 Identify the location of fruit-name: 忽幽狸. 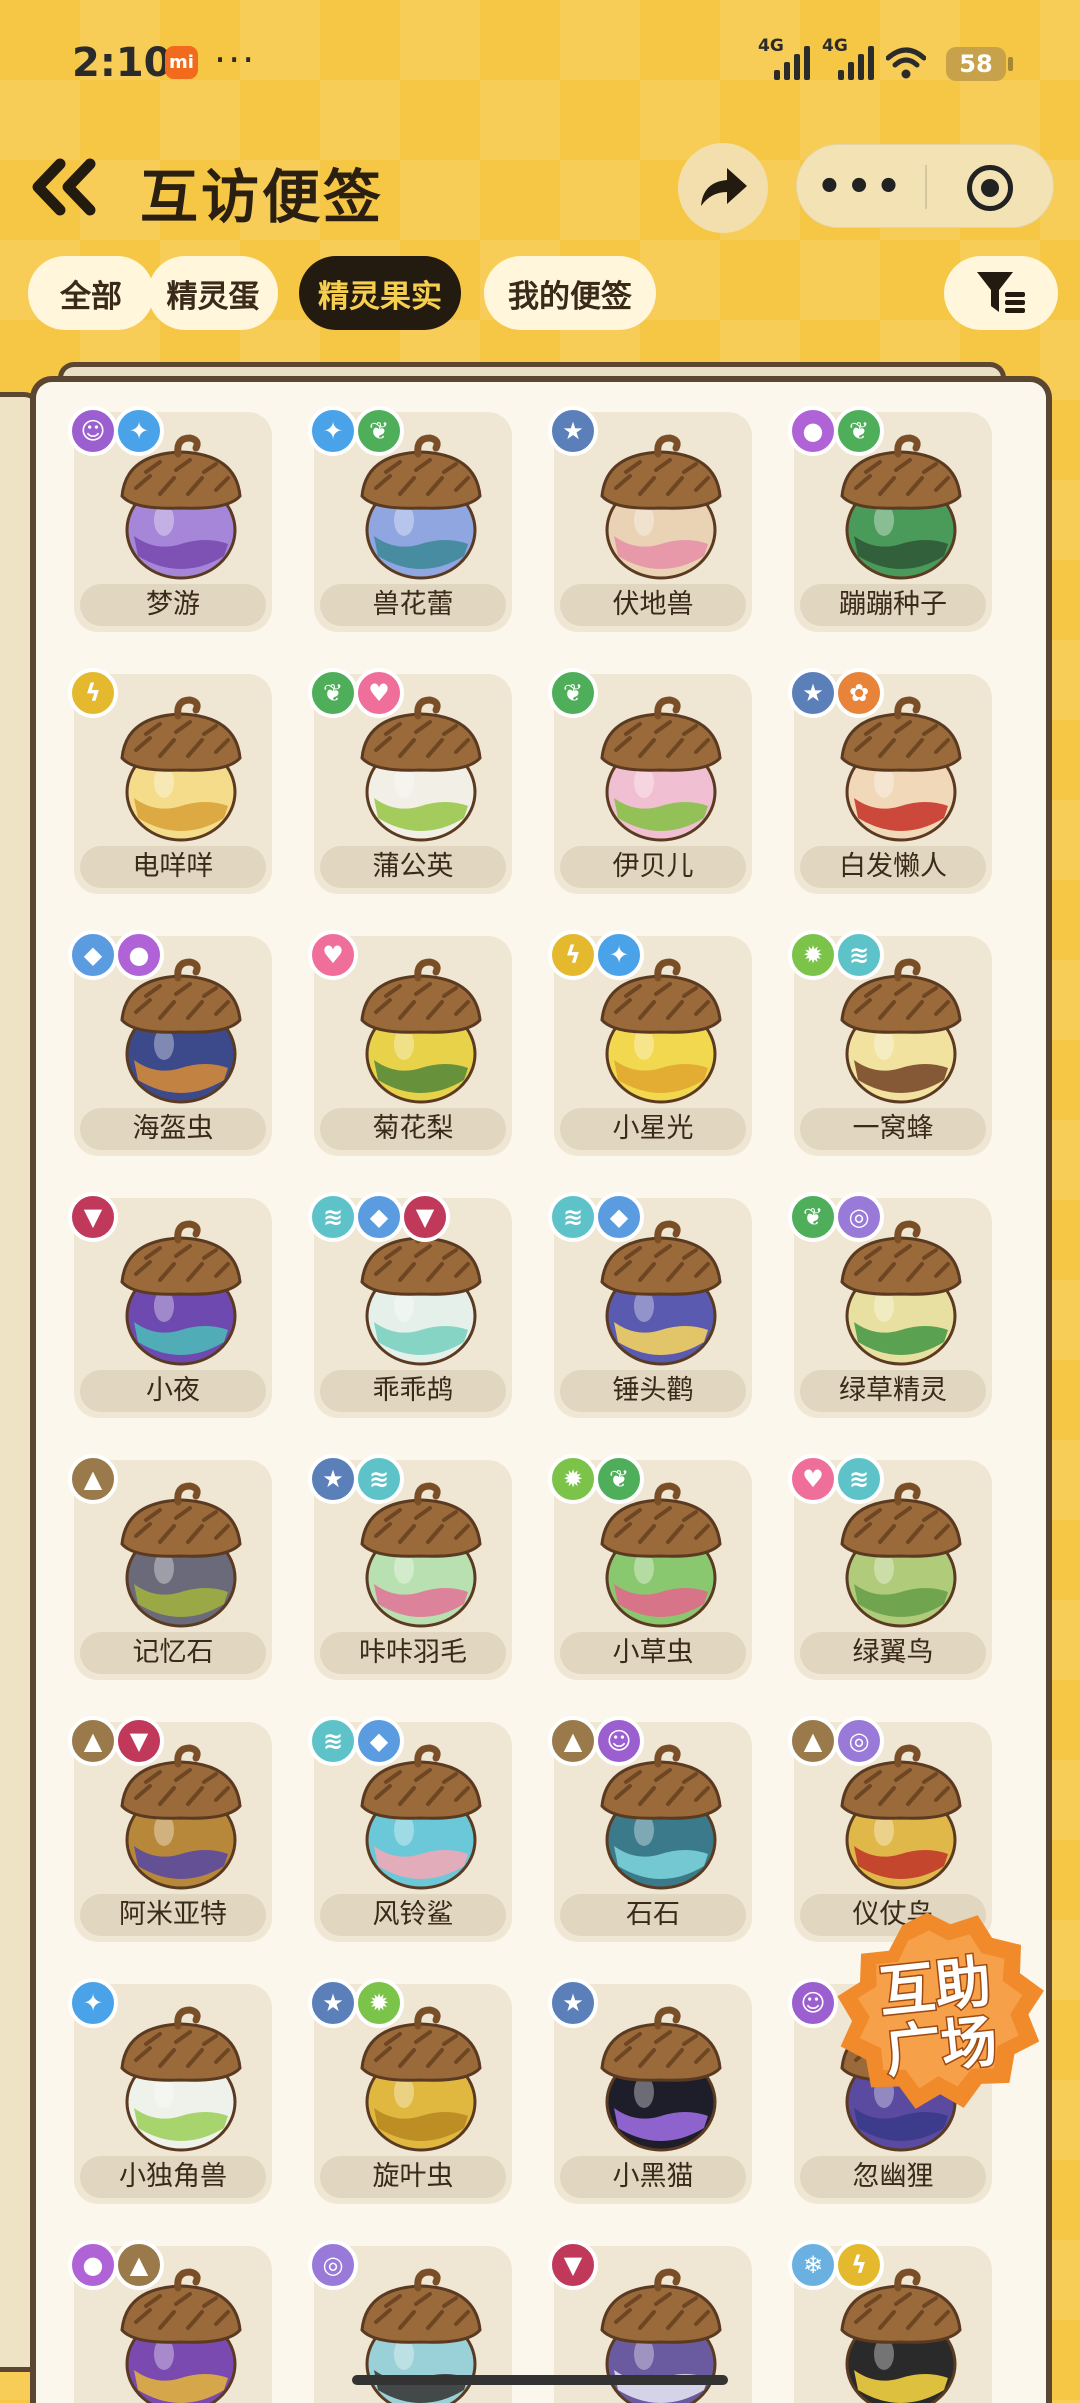
(893, 2177).